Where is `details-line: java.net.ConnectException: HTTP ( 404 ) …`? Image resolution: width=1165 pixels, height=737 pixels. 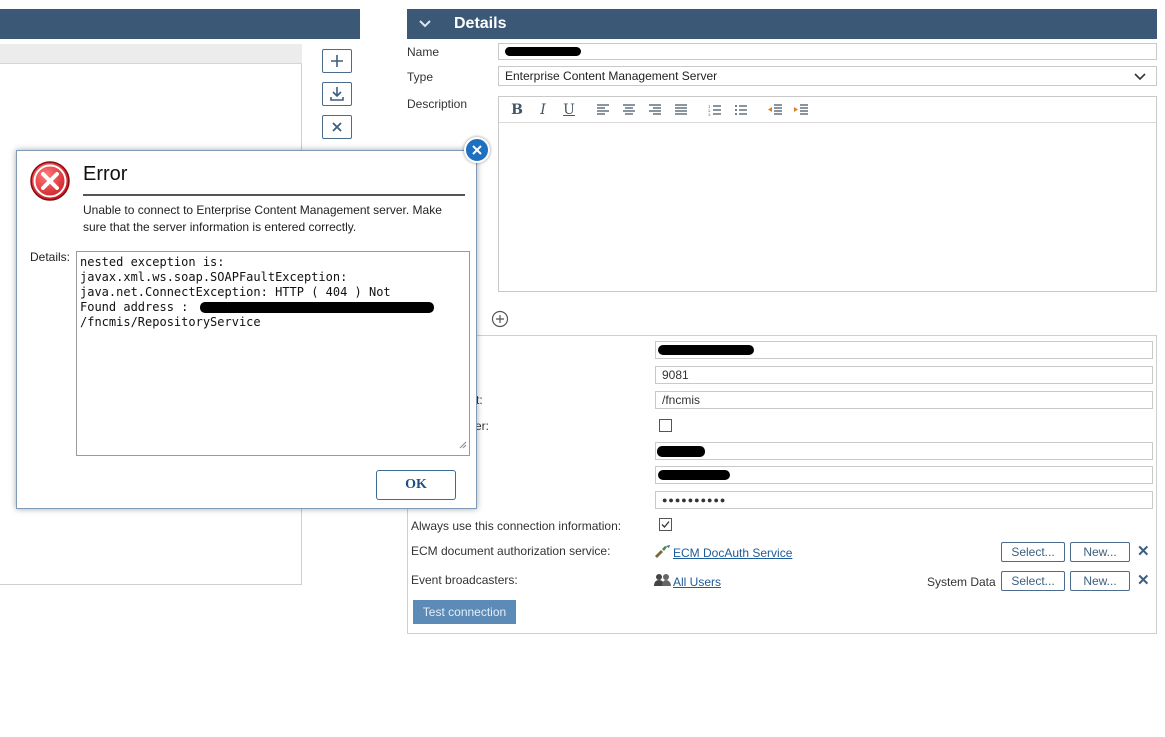
details-line: java.net.ConnectException: HTTP ( 404 ) … is located at coordinates (235, 292).